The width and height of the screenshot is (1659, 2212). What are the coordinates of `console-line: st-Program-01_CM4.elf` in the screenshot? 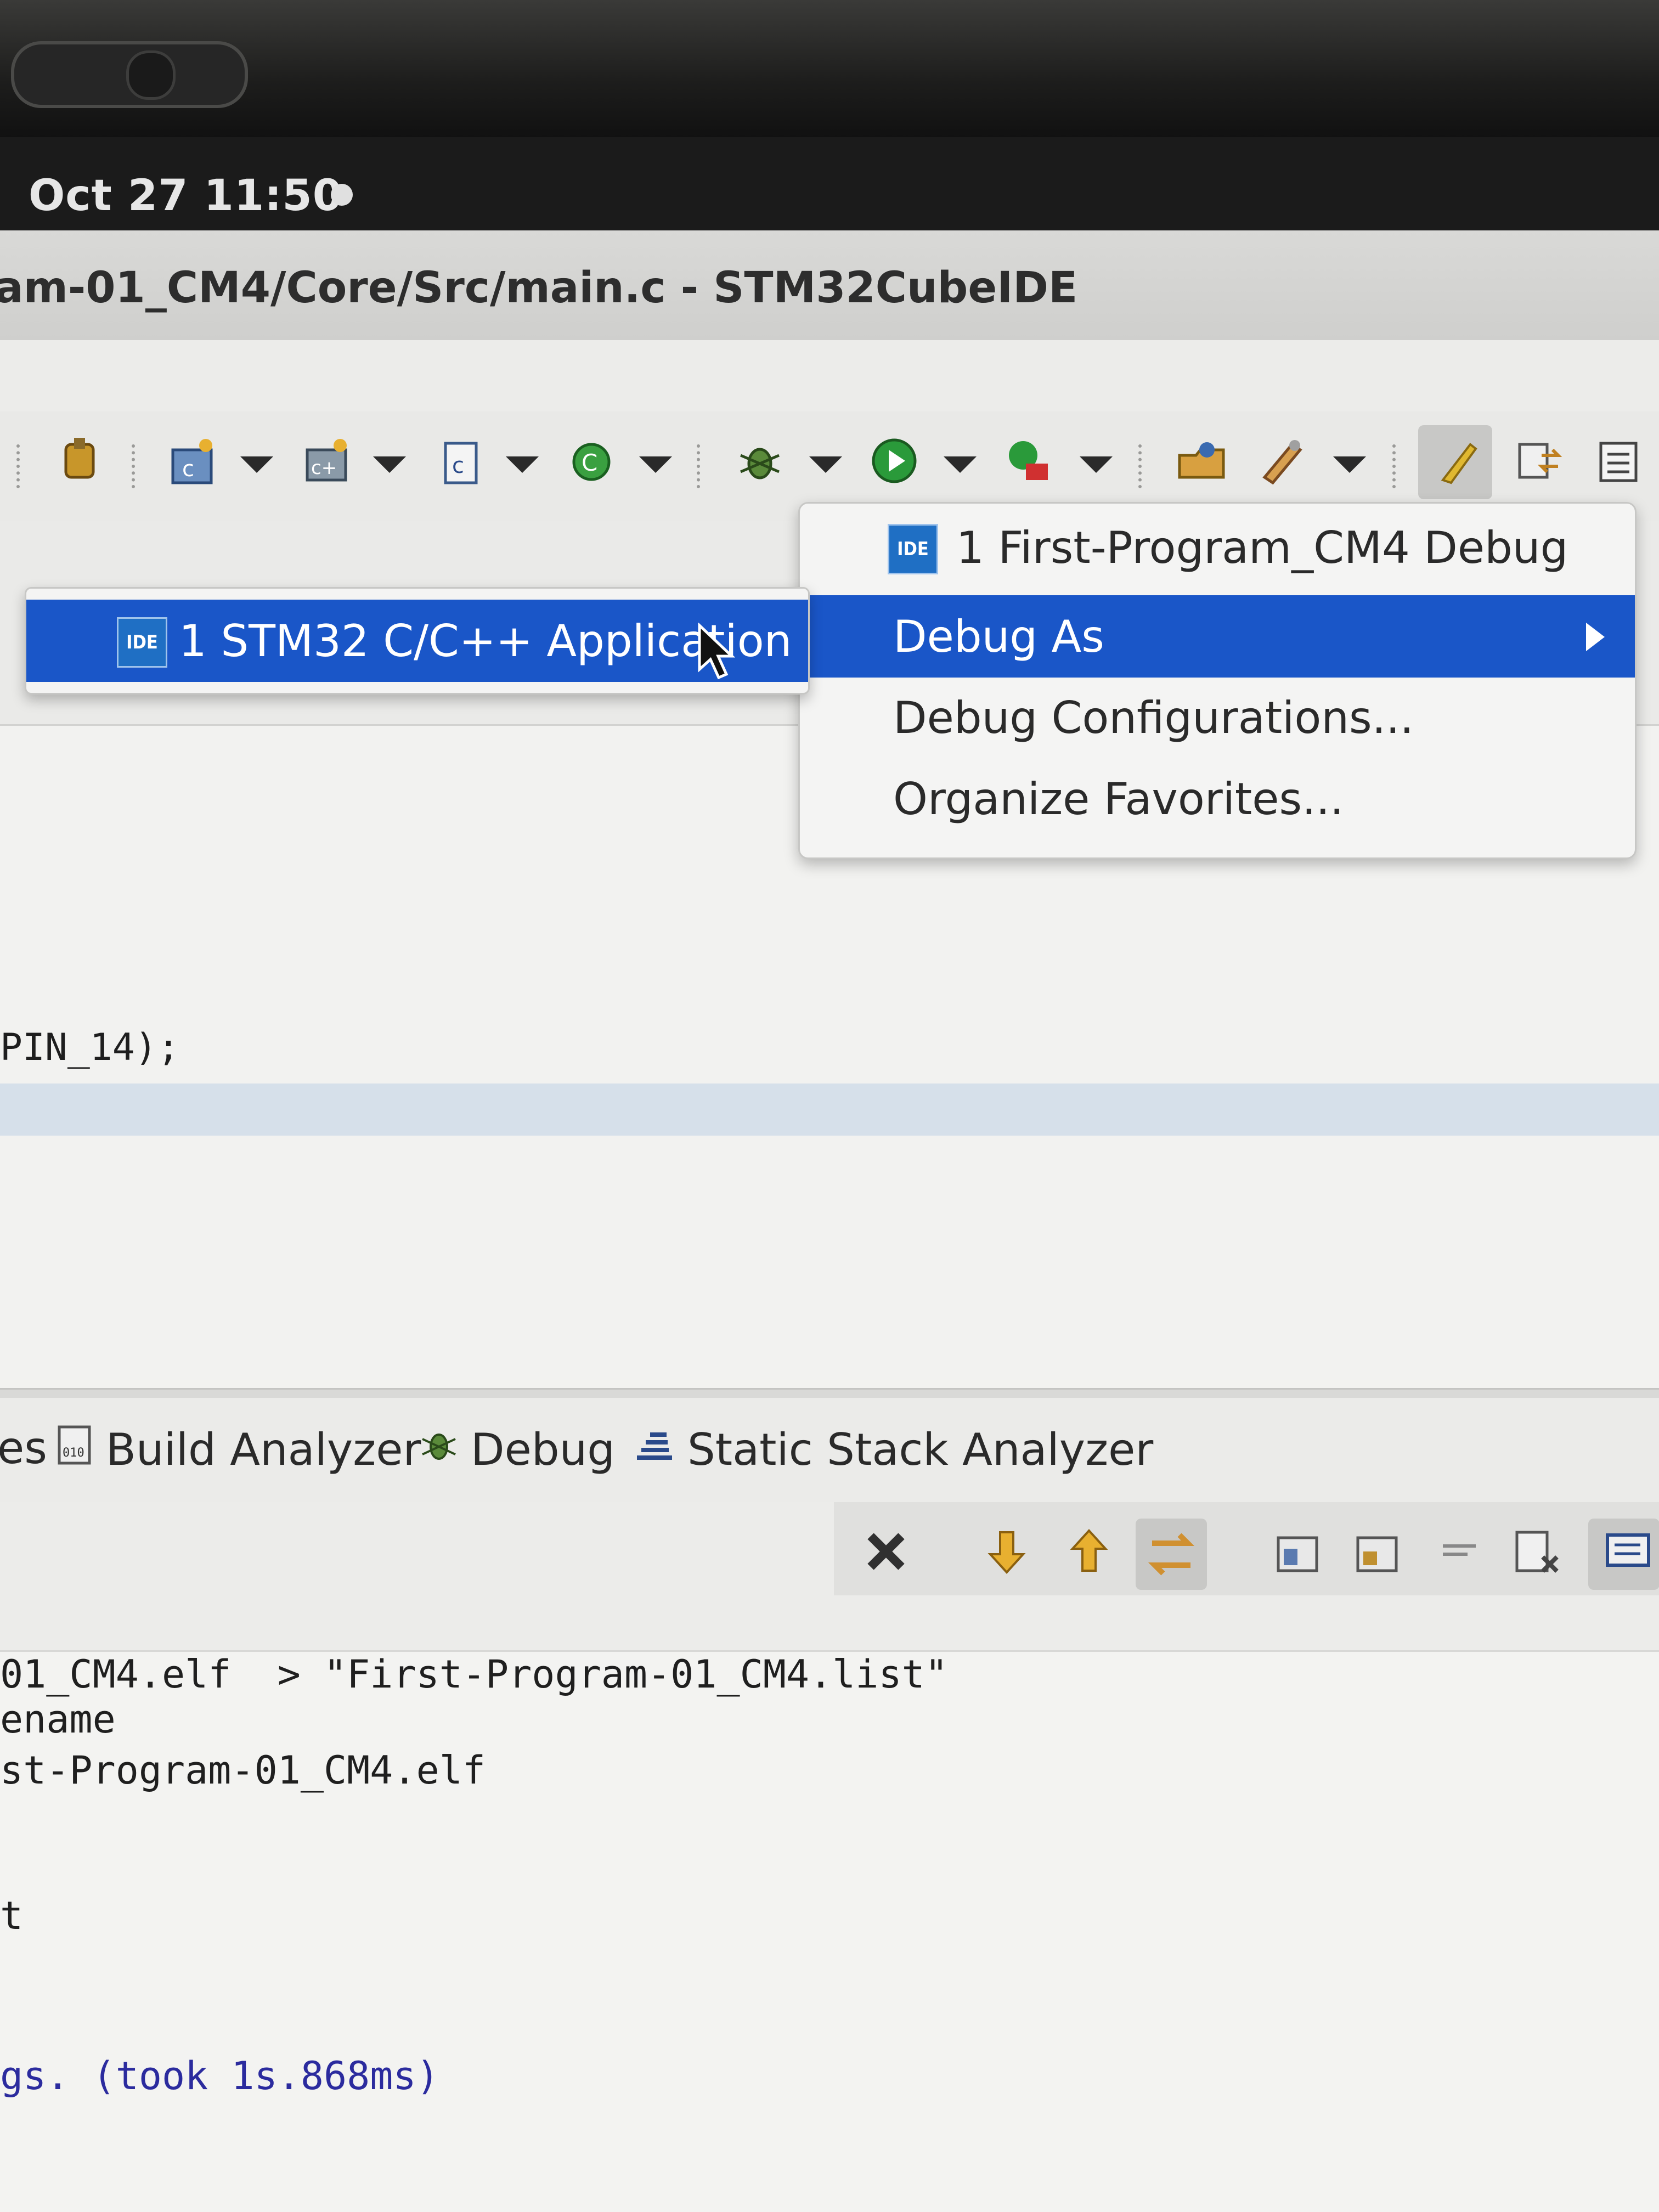 It's located at (243, 1771).